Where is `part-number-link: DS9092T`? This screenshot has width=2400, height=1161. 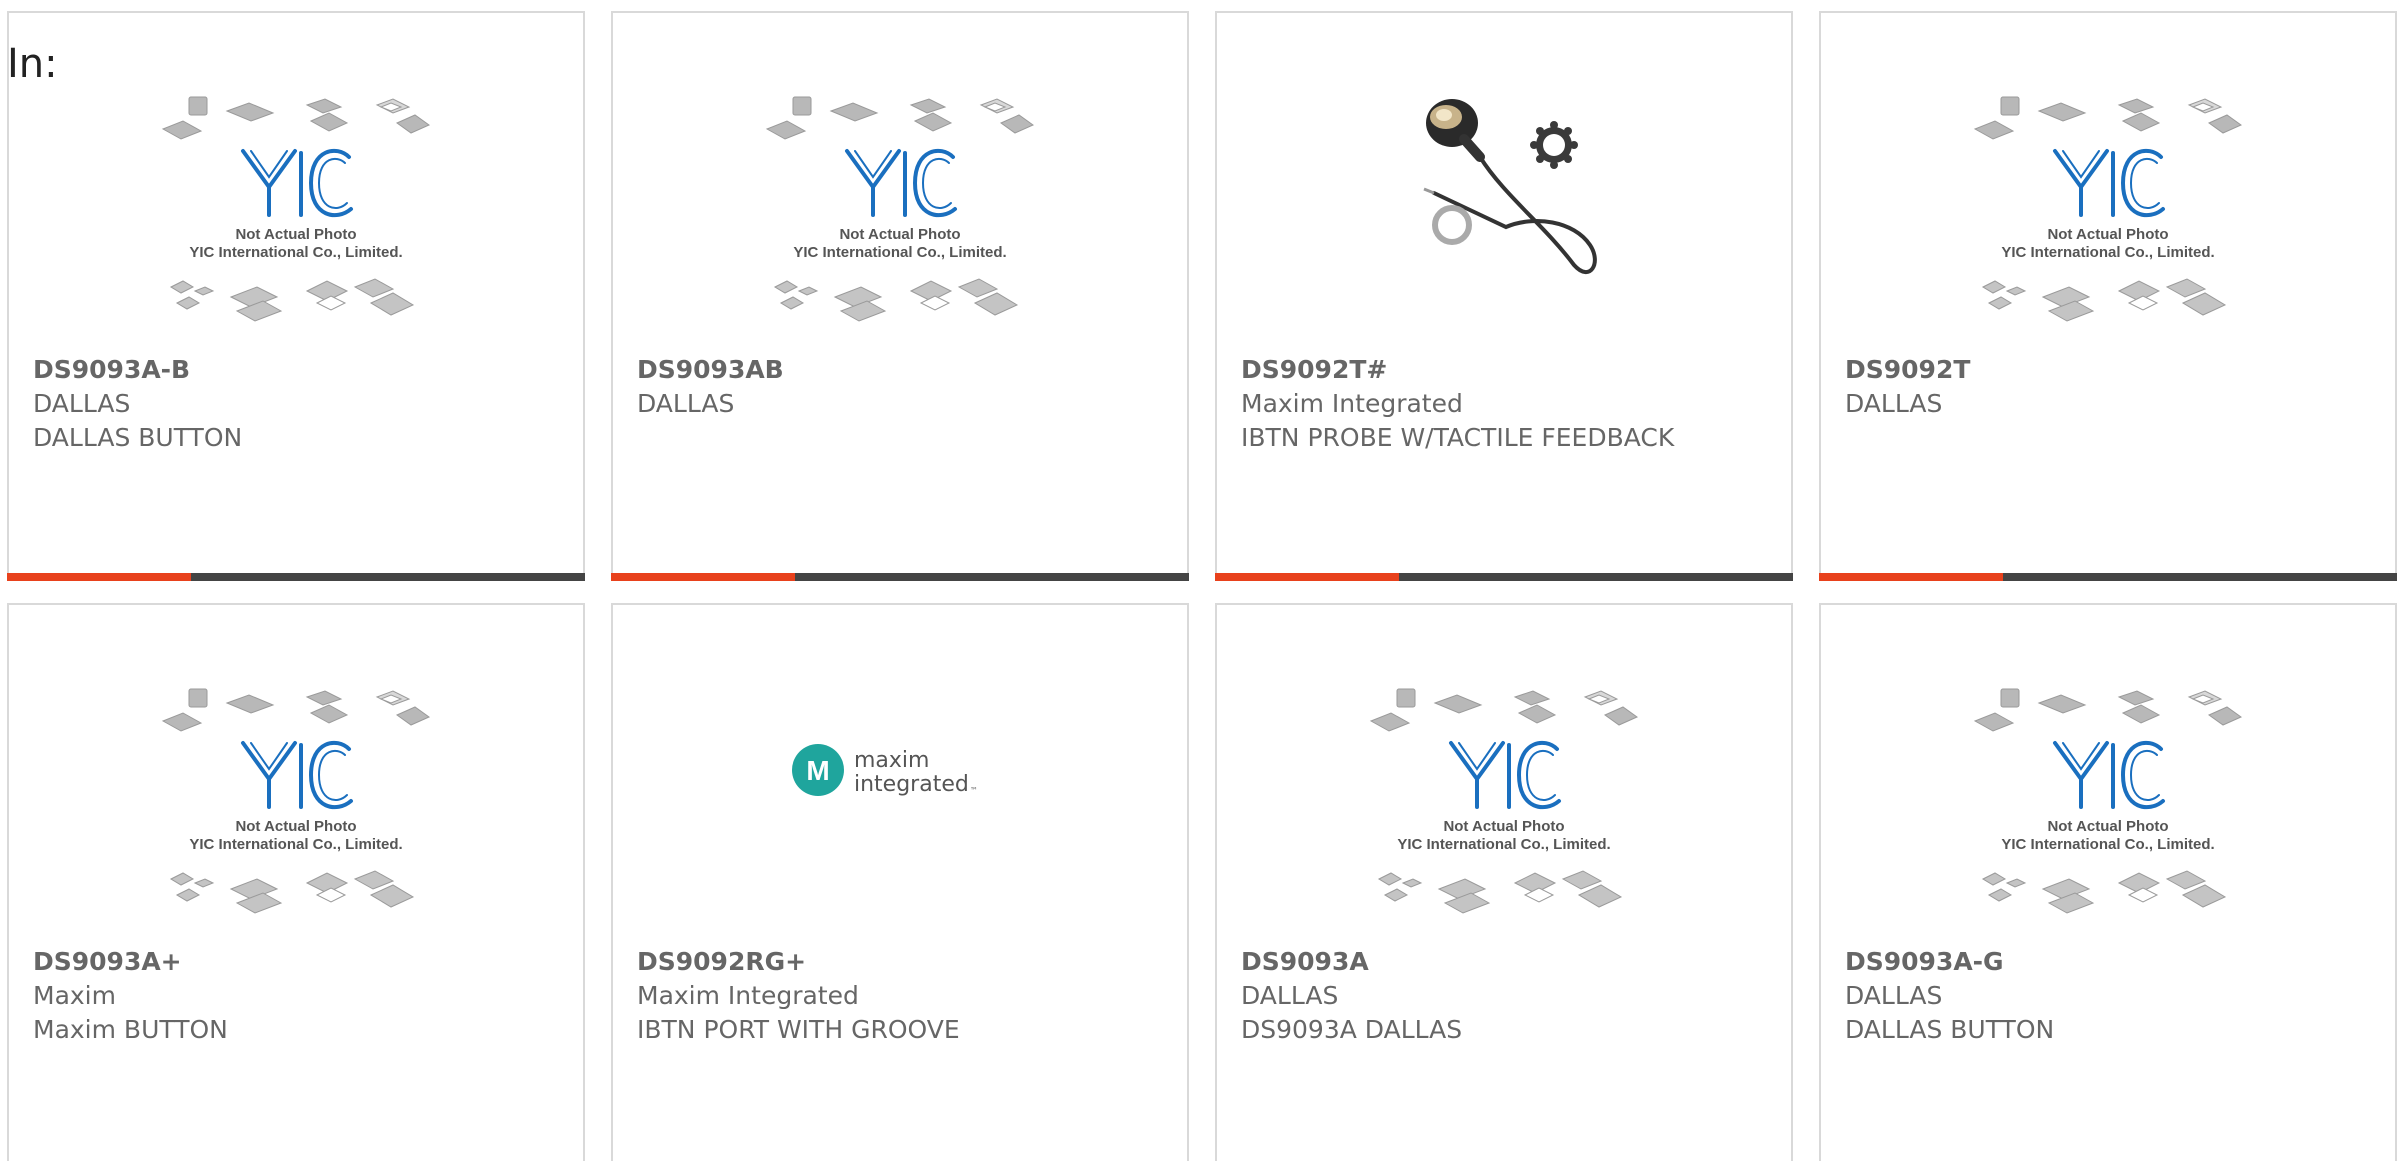 part-number-link: DS9092T is located at coordinates (2110, 370).